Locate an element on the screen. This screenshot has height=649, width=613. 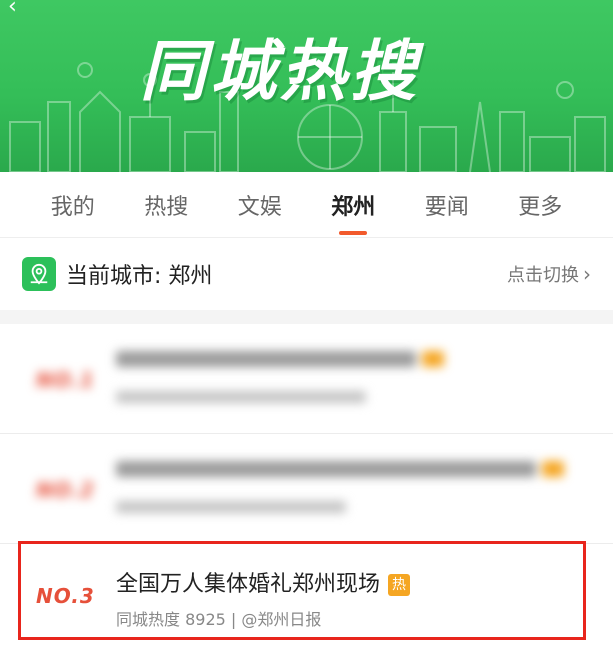
location-pin-icon is located at coordinates (39, 274).